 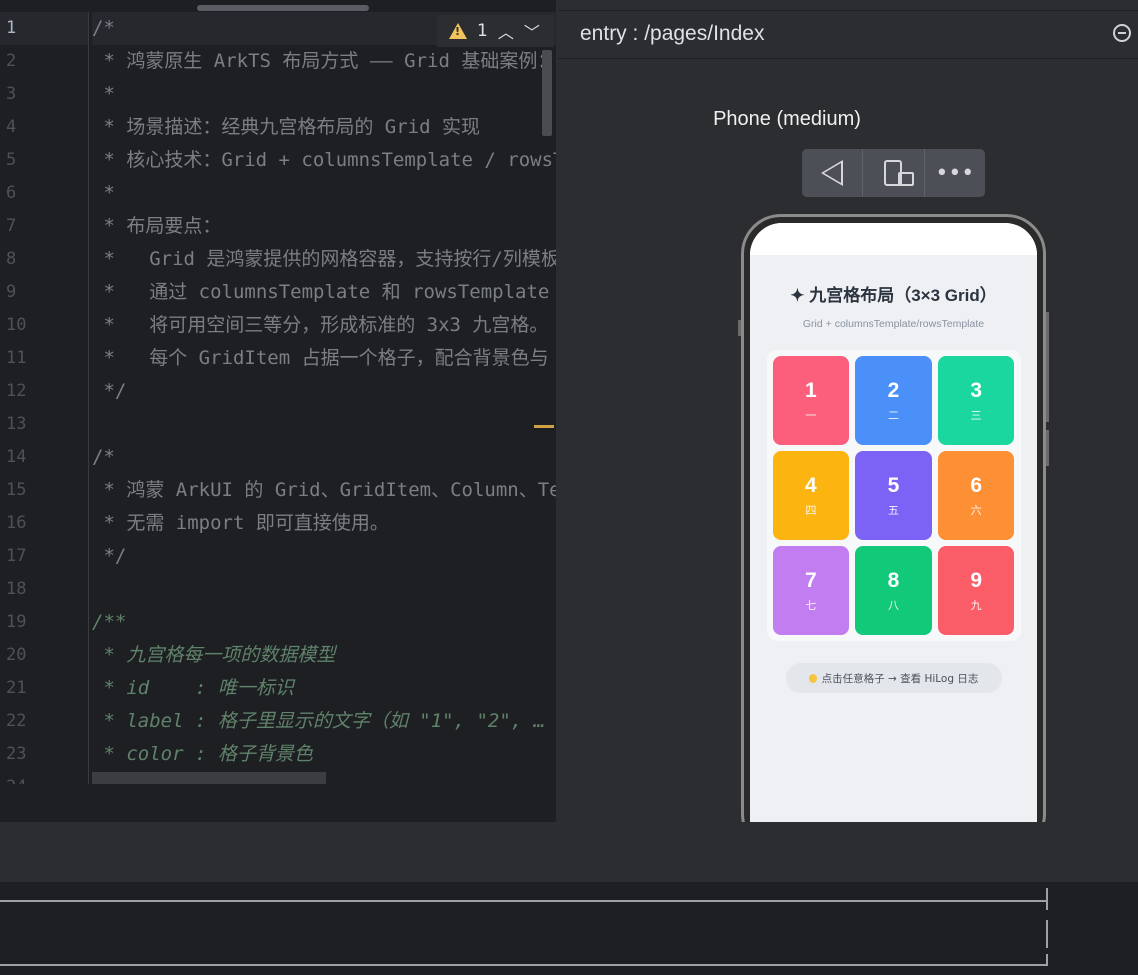 I want to click on grid-cell-4: 4四, so click(x=811, y=495).